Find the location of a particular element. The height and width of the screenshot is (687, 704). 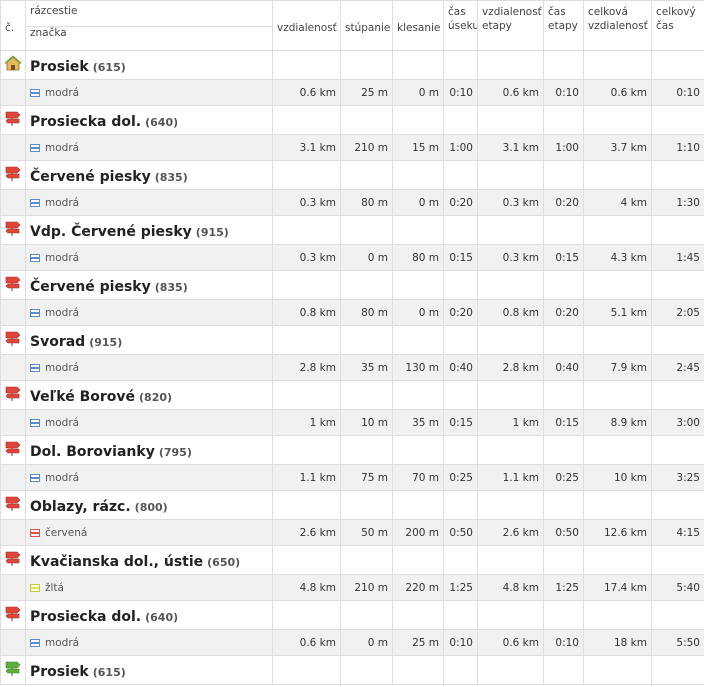

stage-distance: 0.3 km is located at coordinates (510, 257).